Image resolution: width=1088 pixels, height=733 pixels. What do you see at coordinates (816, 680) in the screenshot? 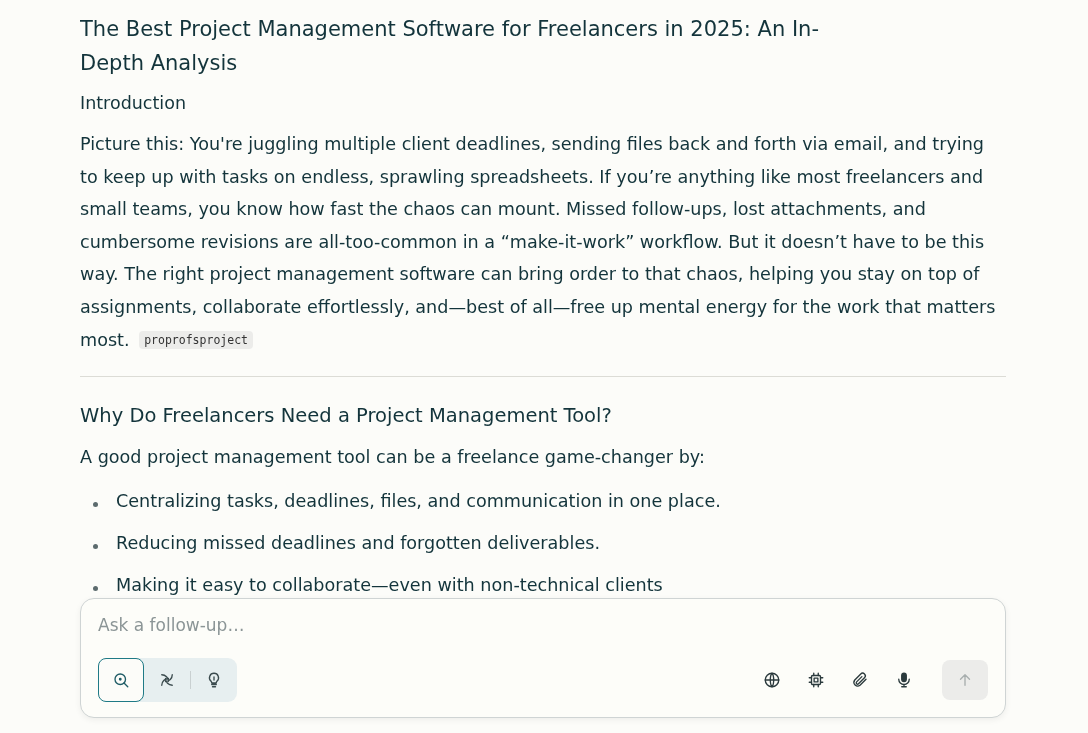
I see `chip-icon` at bounding box center [816, 680].